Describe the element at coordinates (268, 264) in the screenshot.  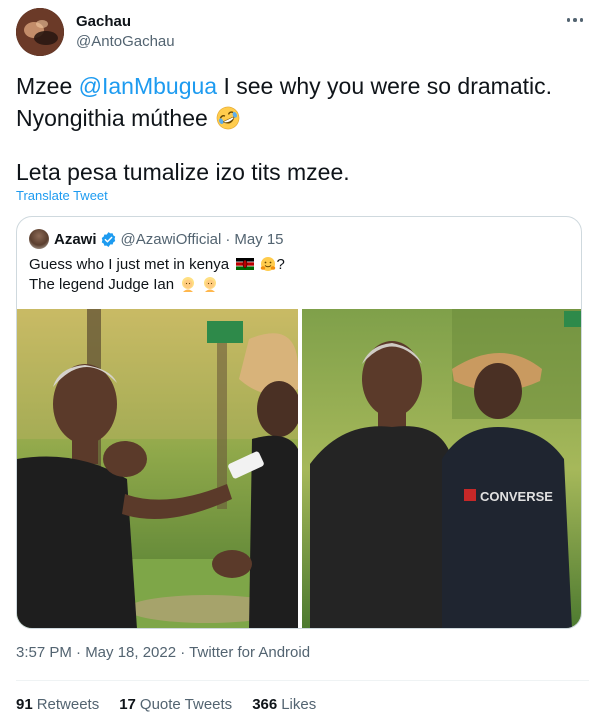
I see `hugging-face-icon` at that location.